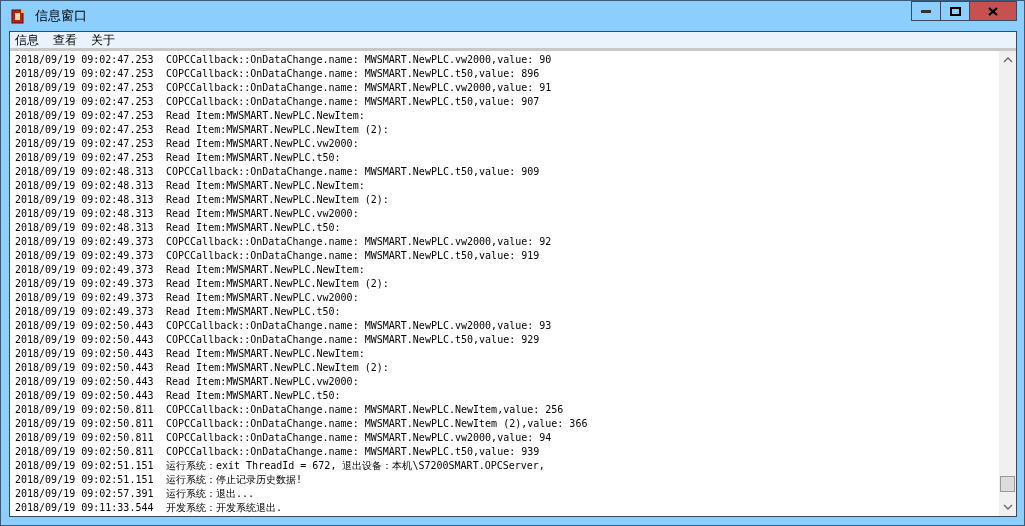  What do you see at coordinates (353, 452) in the screenshot?
I see `log-message: COPCCallback::OnDataChange.name: MWSMART.NewPLC.t50,value: 939` at bounding box center [353, 452].